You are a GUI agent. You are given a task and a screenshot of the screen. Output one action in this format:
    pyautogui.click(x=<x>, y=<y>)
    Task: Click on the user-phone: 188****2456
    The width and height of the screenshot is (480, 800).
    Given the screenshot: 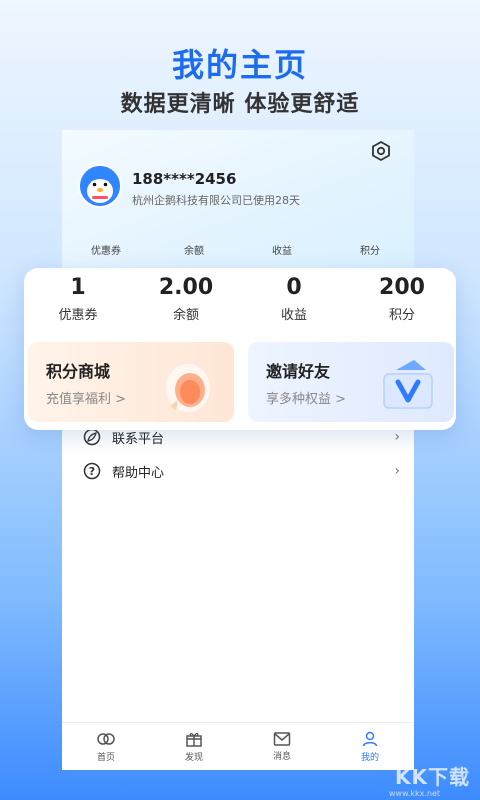 What is the action you would take?
    pyautogui.click(x=184, y=179)
    